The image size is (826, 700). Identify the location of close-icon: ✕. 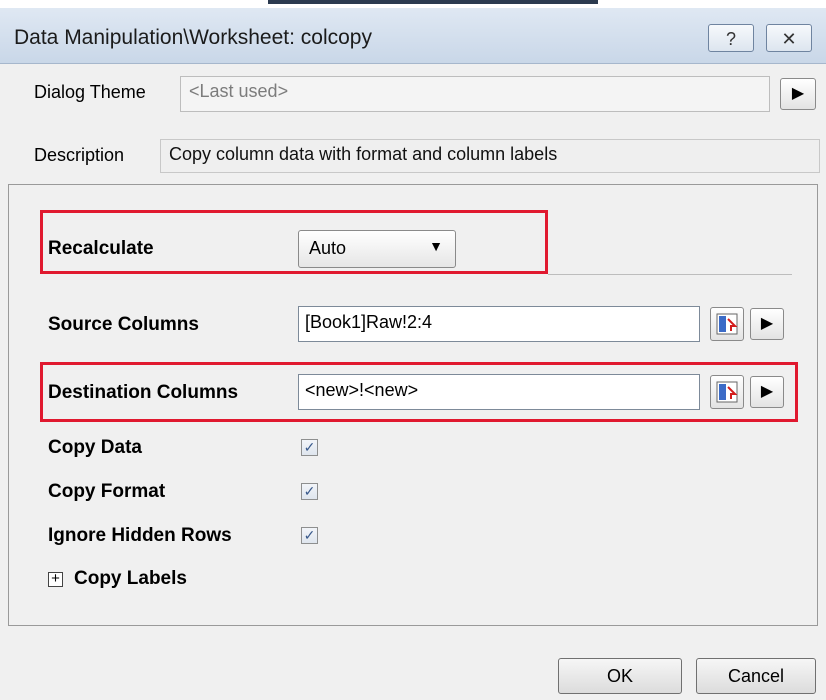
(789, 39).